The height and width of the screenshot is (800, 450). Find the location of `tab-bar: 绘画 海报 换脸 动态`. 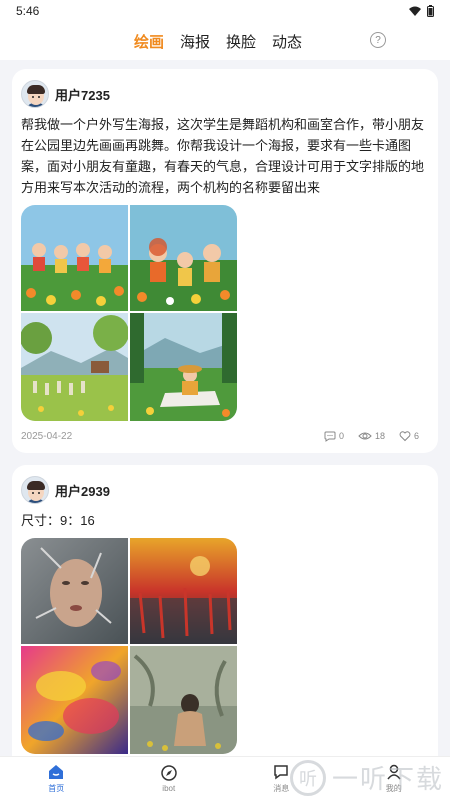

tab-bar: 绘画 海报 换脸 动态 is located at coordinates (218, 41).